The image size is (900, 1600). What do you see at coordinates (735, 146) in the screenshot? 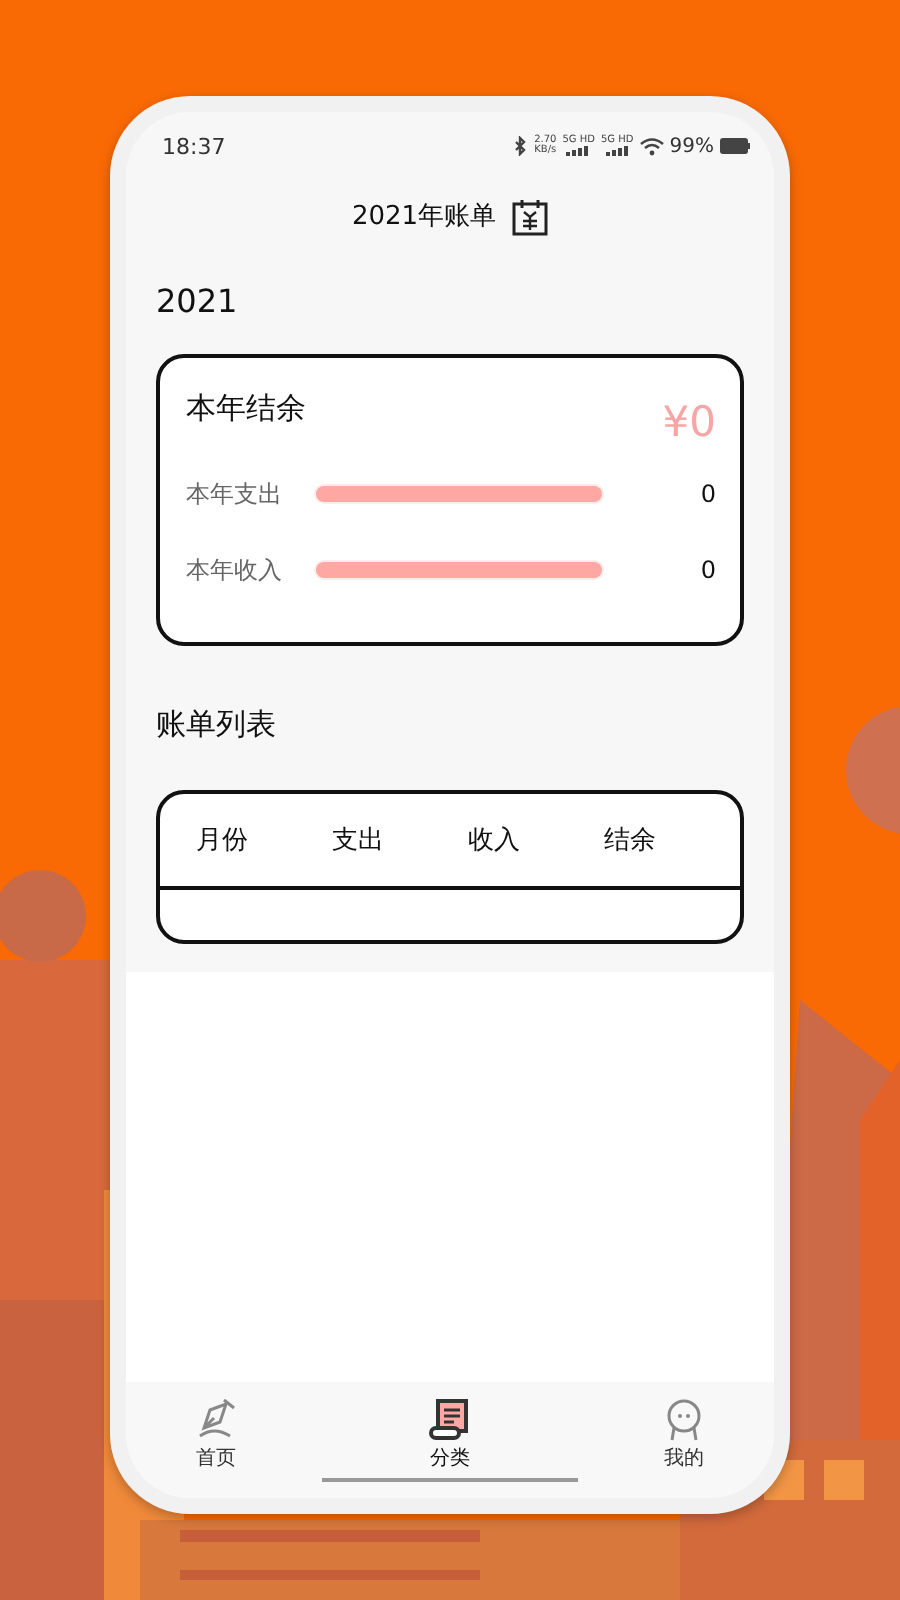
I see `battery-icon` at bounding box center [735, 146].